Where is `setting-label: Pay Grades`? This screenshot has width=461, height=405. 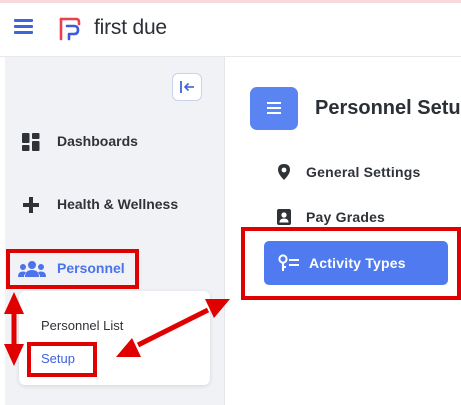
setting-label: Pay Grades is located at coordinates (346, 217).